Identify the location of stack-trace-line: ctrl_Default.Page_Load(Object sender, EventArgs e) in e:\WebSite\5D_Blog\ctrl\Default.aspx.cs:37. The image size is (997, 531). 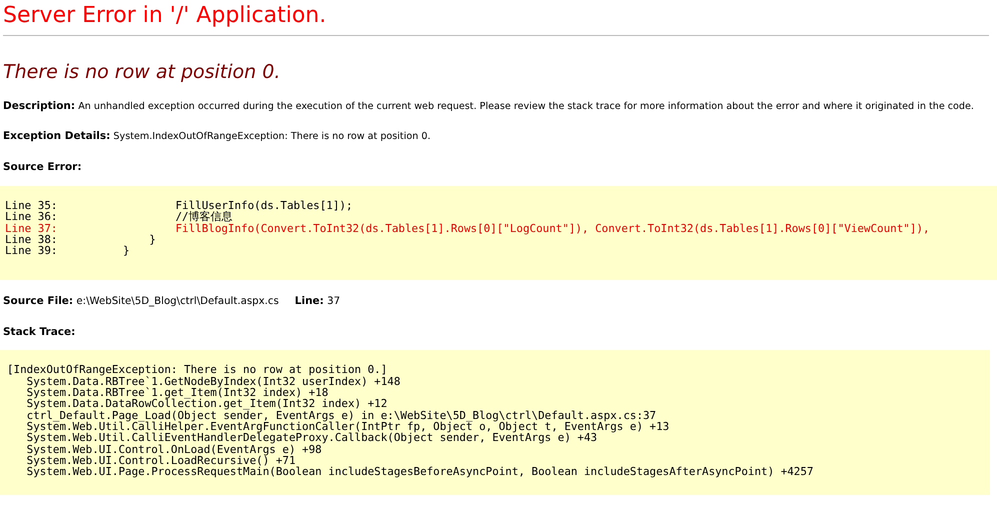
(341, 415).